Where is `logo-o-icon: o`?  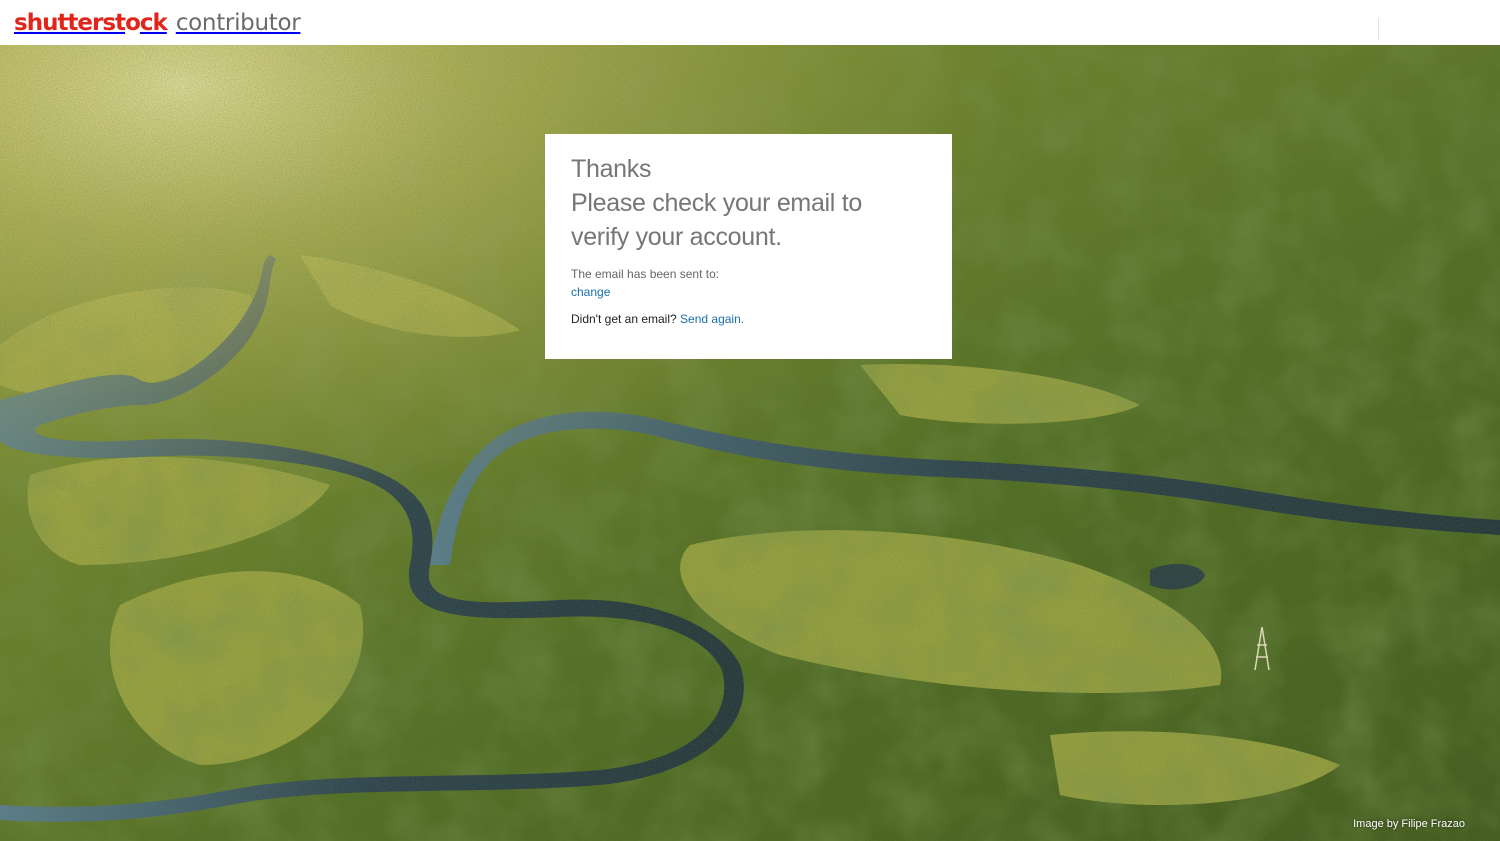
logo-o-icon: o is located at coordinates (133, 22).